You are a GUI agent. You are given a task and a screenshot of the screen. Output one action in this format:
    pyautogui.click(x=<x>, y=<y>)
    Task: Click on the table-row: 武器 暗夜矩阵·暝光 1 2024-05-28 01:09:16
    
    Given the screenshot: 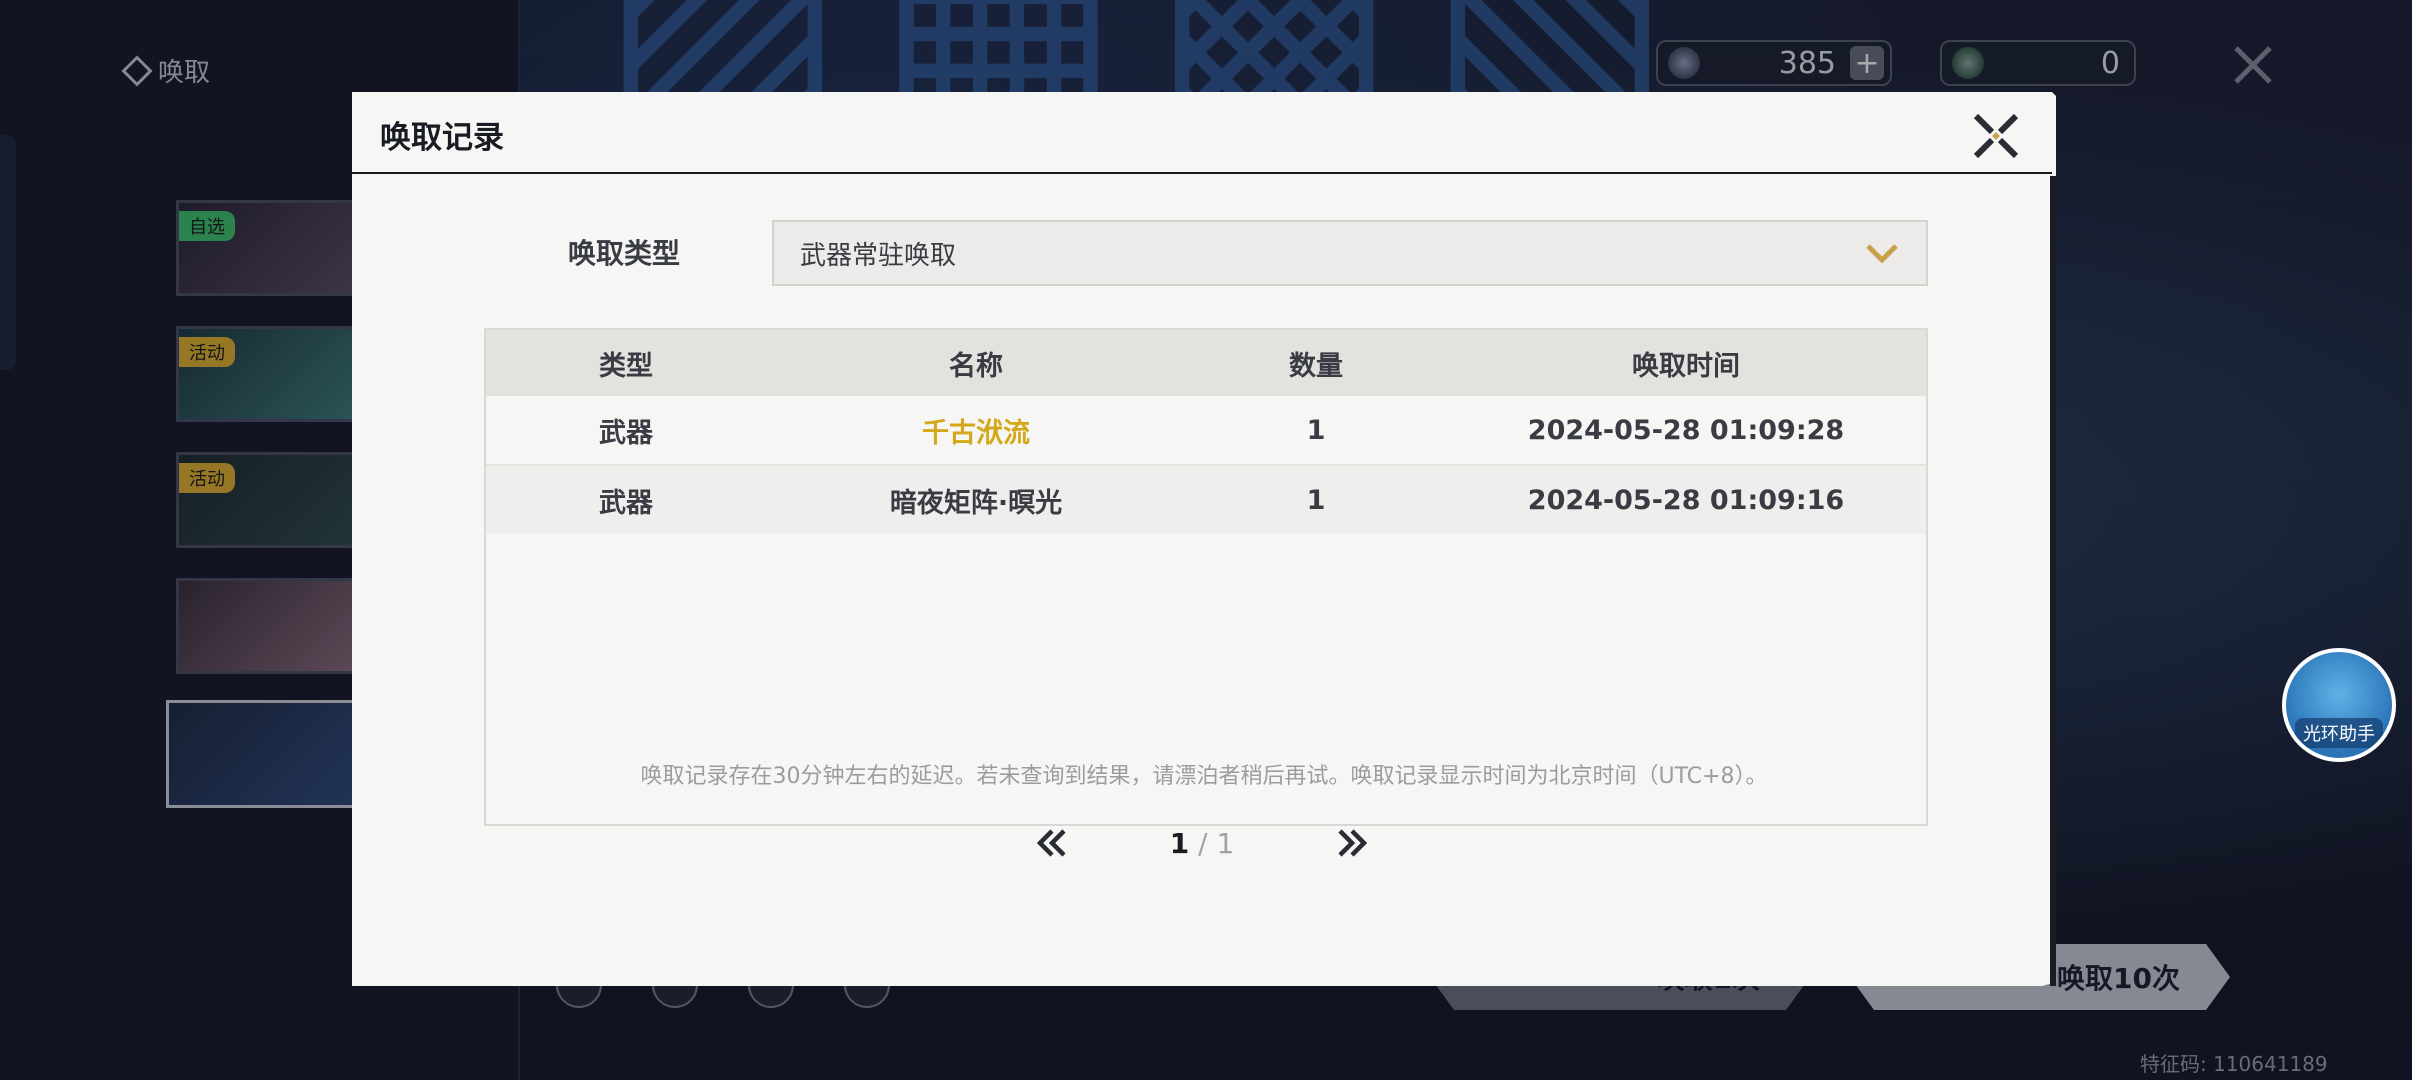 What is the action you would take?
    pyautogui.click(x=1206, y=500)
    